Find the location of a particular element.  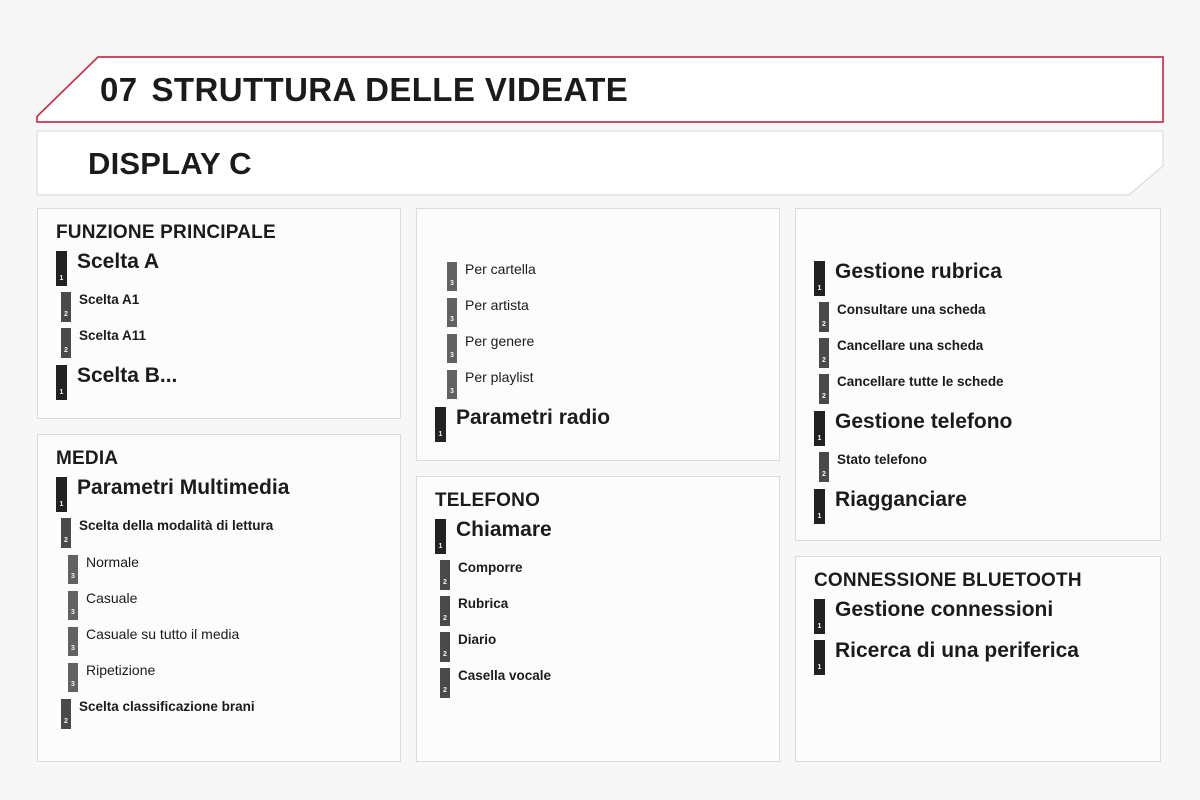

menu-item-gestione-connessioni: 1 Gestione connessioni is located at coordinates (980, 615).